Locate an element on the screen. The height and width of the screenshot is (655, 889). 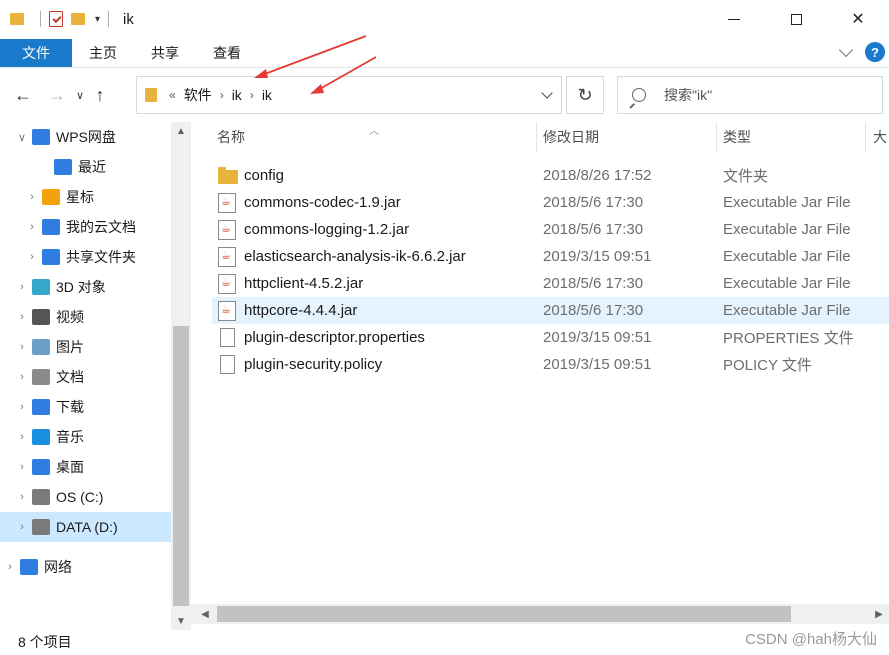
sidebar-item: › 3D 对象 is located at coordinates (85, 287).